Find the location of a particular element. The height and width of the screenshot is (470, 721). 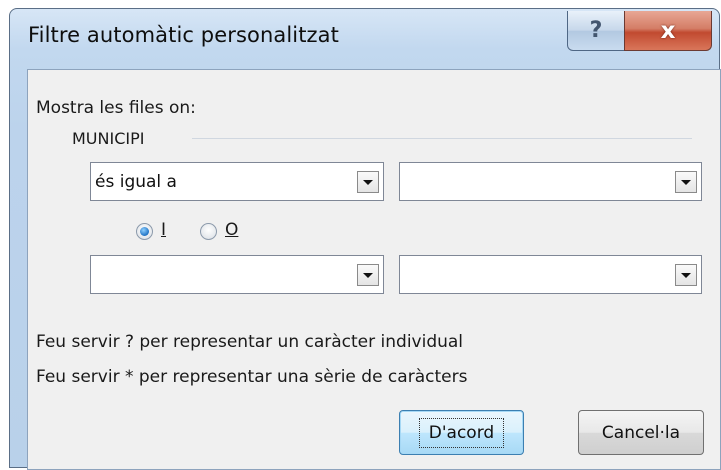

and-radio-label: I is located at coordinates (163, 230).